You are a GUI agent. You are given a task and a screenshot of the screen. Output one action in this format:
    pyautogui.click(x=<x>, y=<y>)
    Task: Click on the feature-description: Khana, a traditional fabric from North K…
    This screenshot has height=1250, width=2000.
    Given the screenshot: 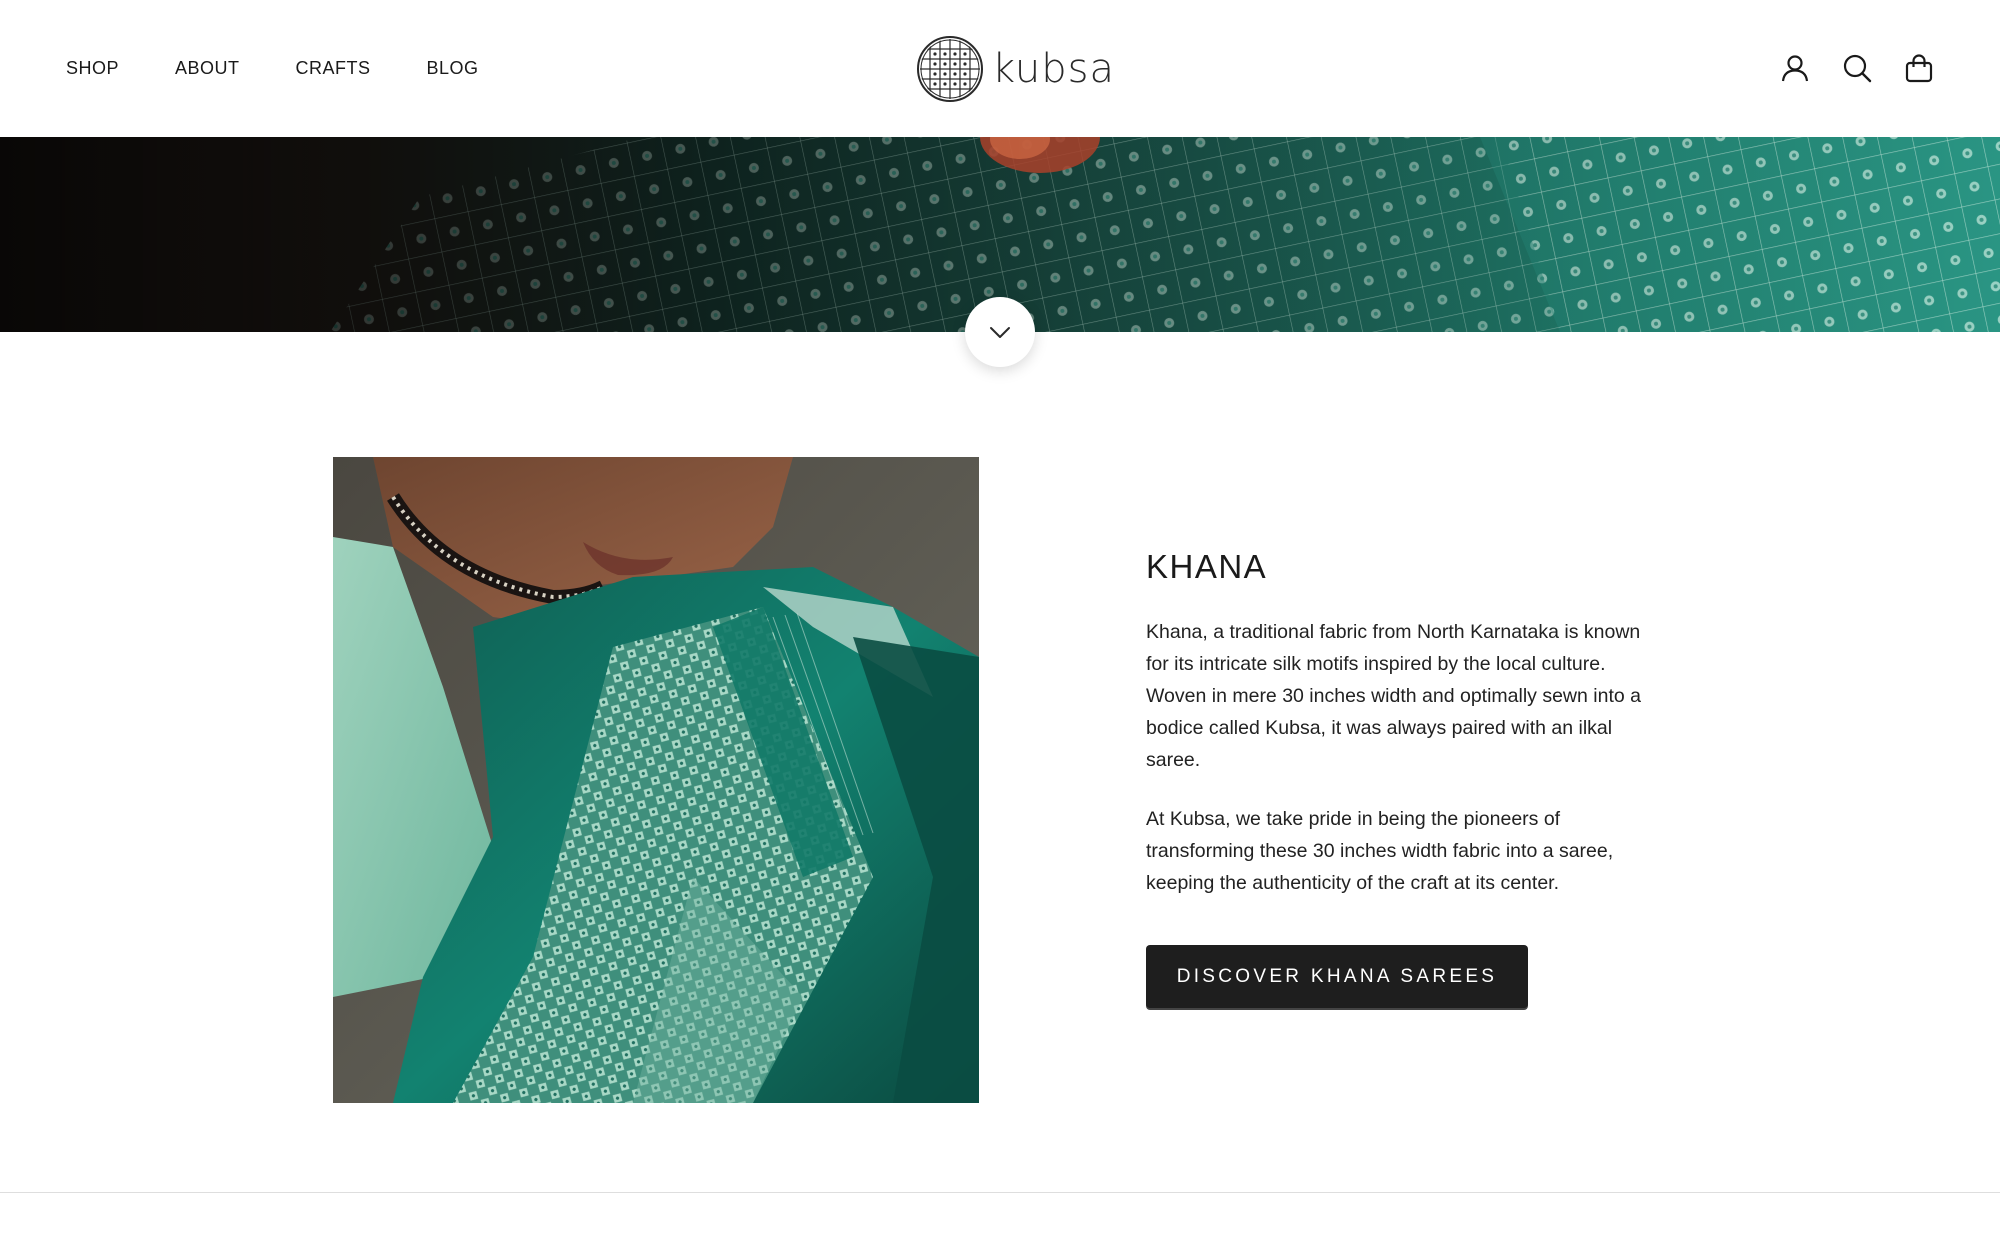 What is the action you would take?
    pyautogui.click(x=1393, y=696)
    